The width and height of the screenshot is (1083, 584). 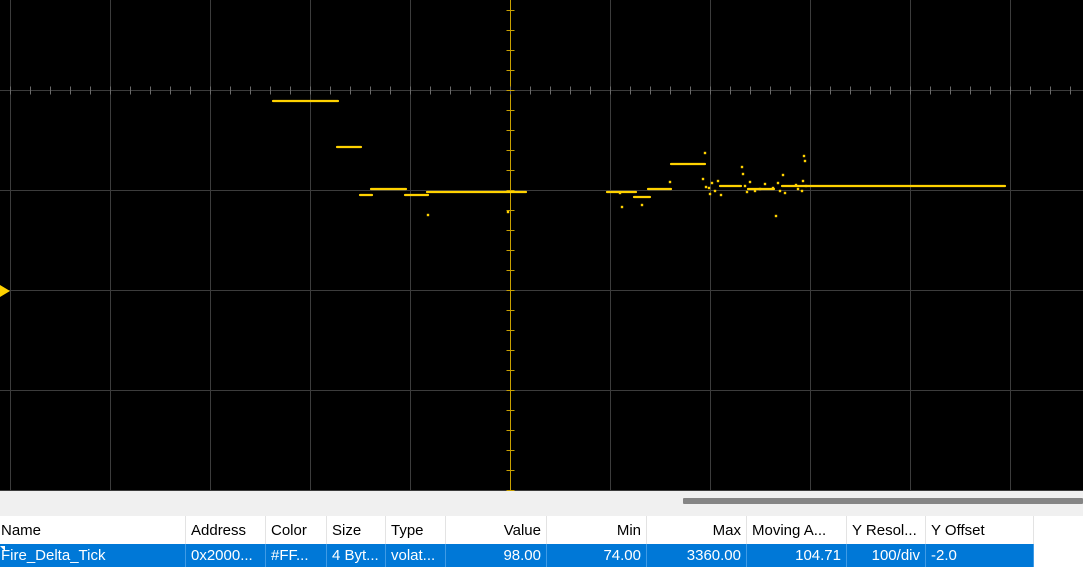 I want to click on column-header-address: Address, so click(x=226, y=530).